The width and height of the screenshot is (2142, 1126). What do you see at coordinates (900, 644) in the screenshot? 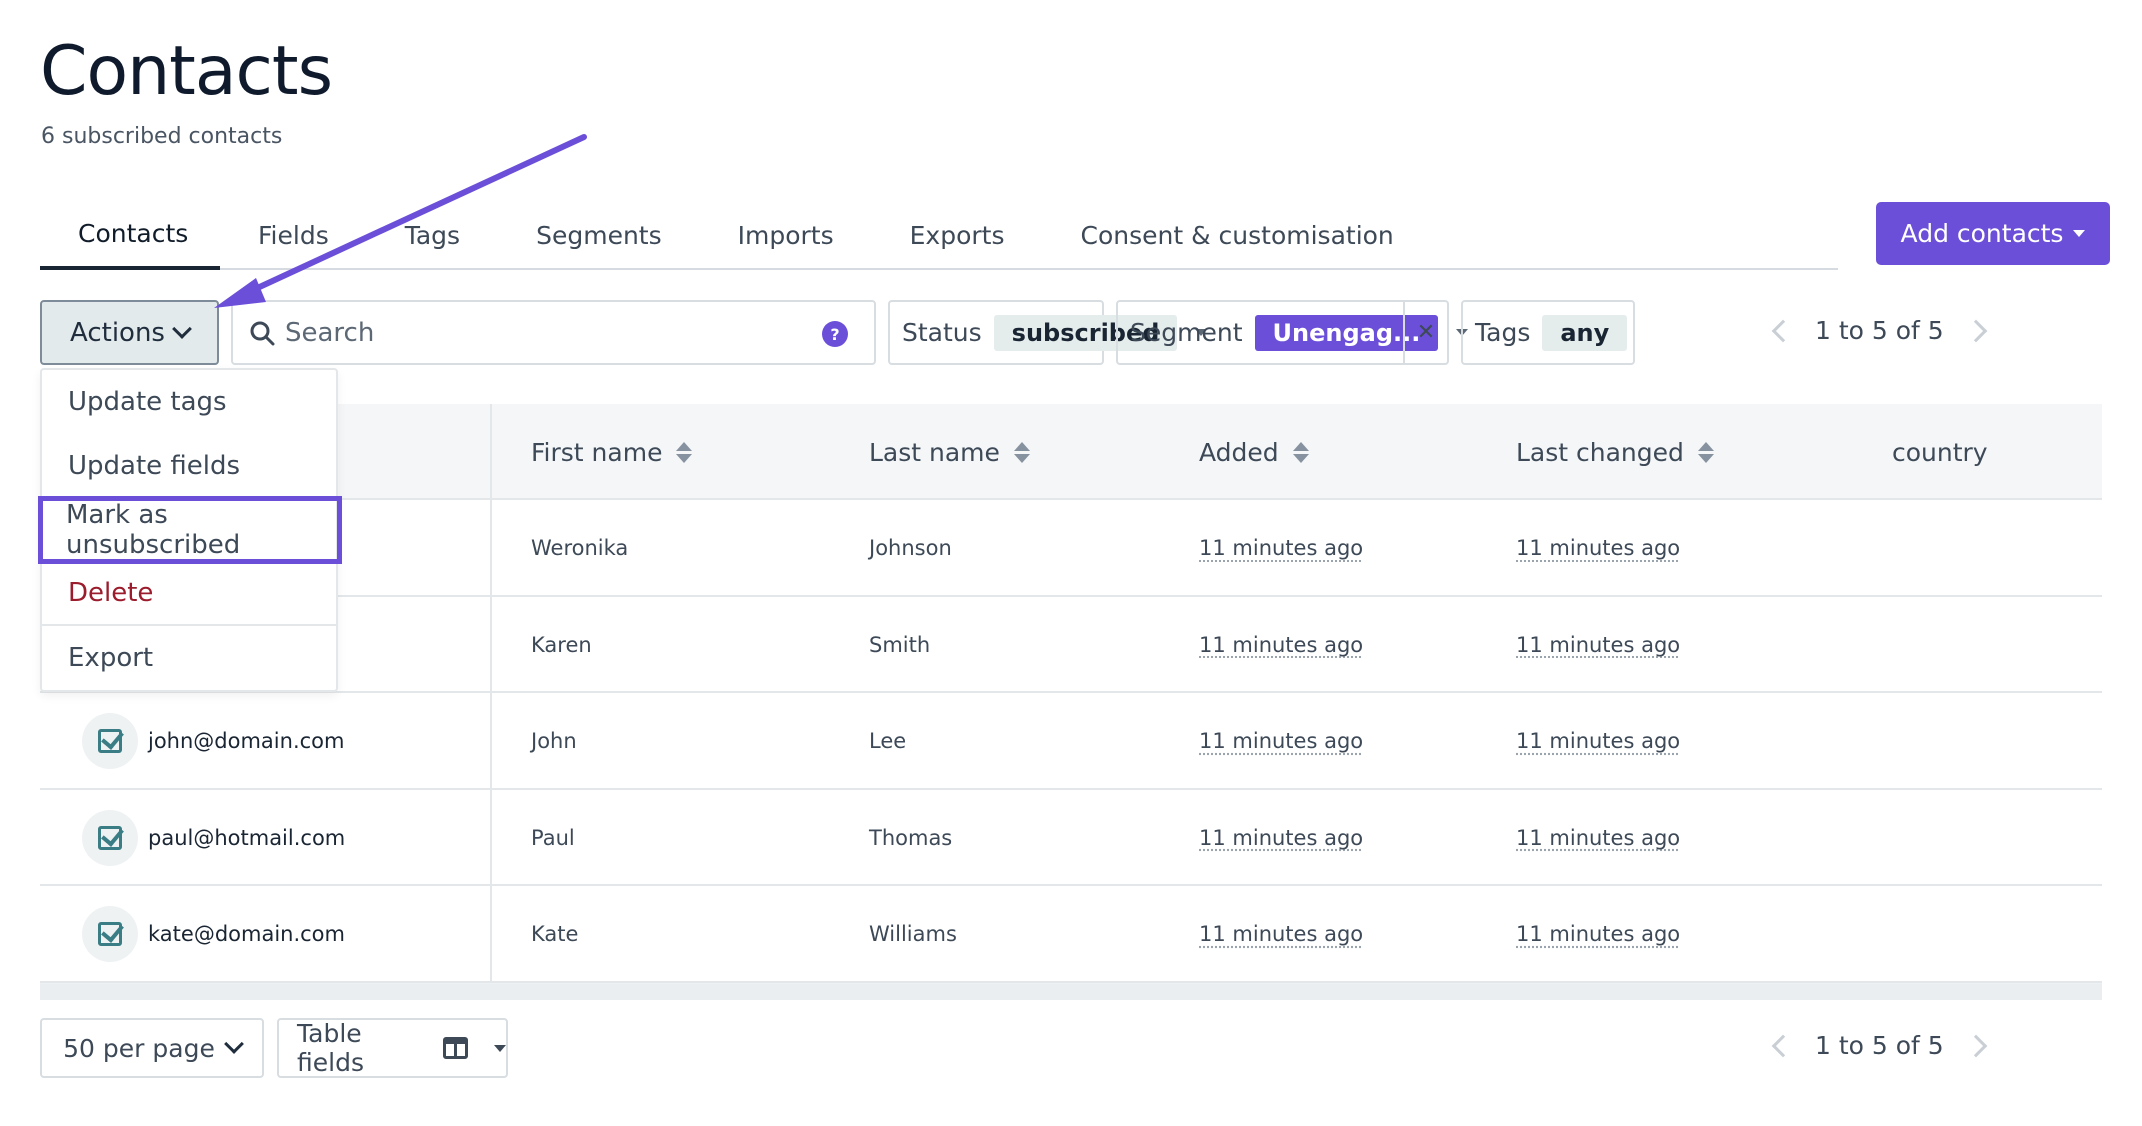
I see `row-last-name: Smith` at bounding box center [900, 644].